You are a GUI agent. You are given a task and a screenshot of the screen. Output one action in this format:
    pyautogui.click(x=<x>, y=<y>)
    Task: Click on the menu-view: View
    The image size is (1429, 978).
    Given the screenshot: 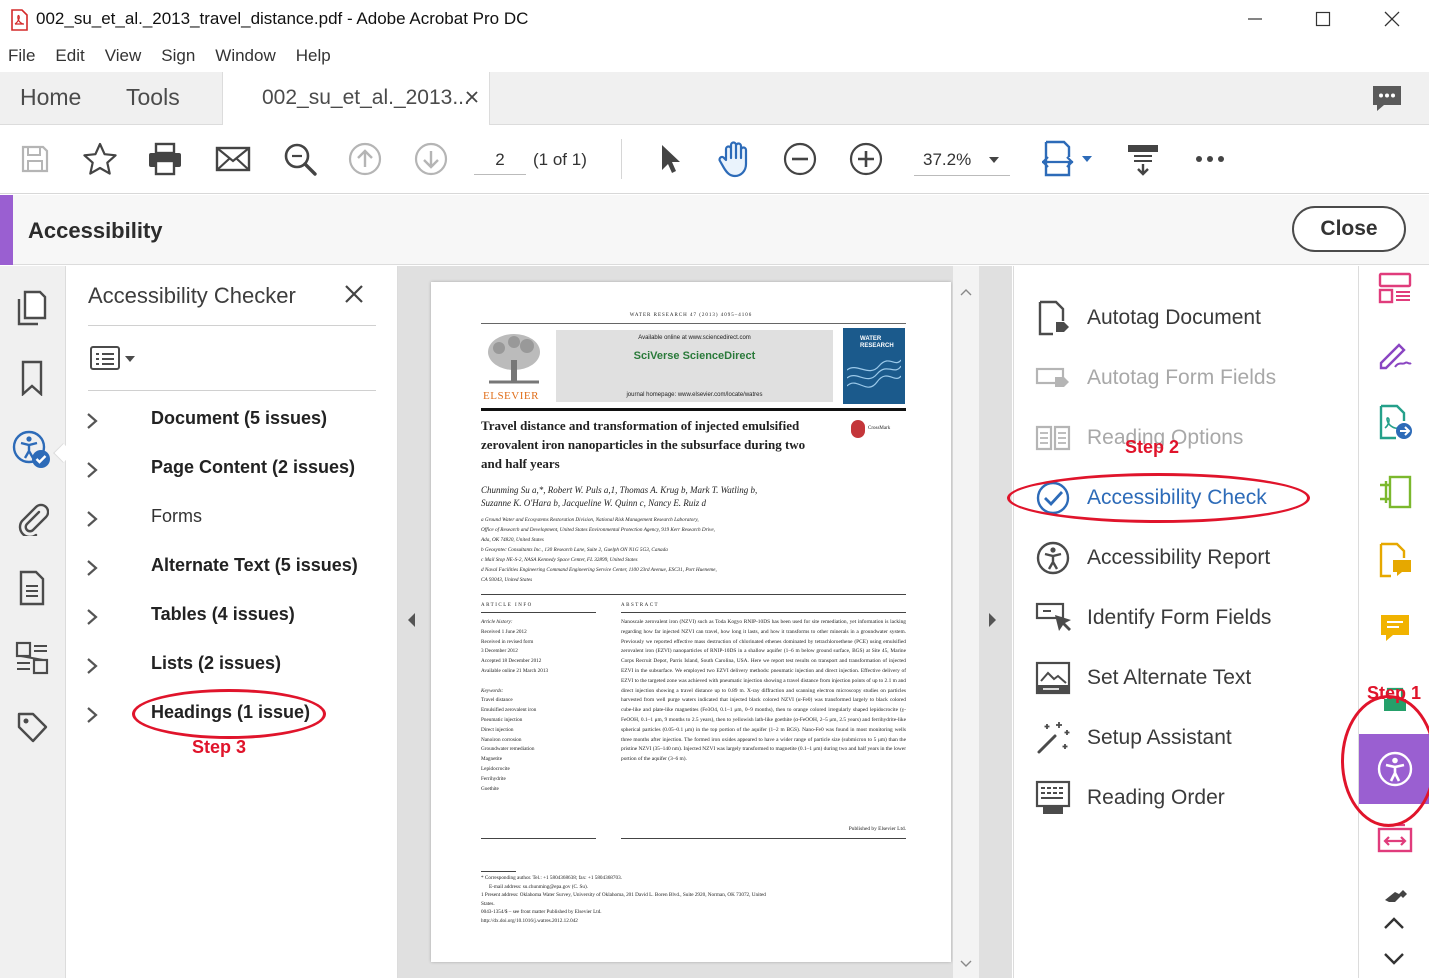 What is the action you would take?
    pyautogui.click(x=129, y=56)
    